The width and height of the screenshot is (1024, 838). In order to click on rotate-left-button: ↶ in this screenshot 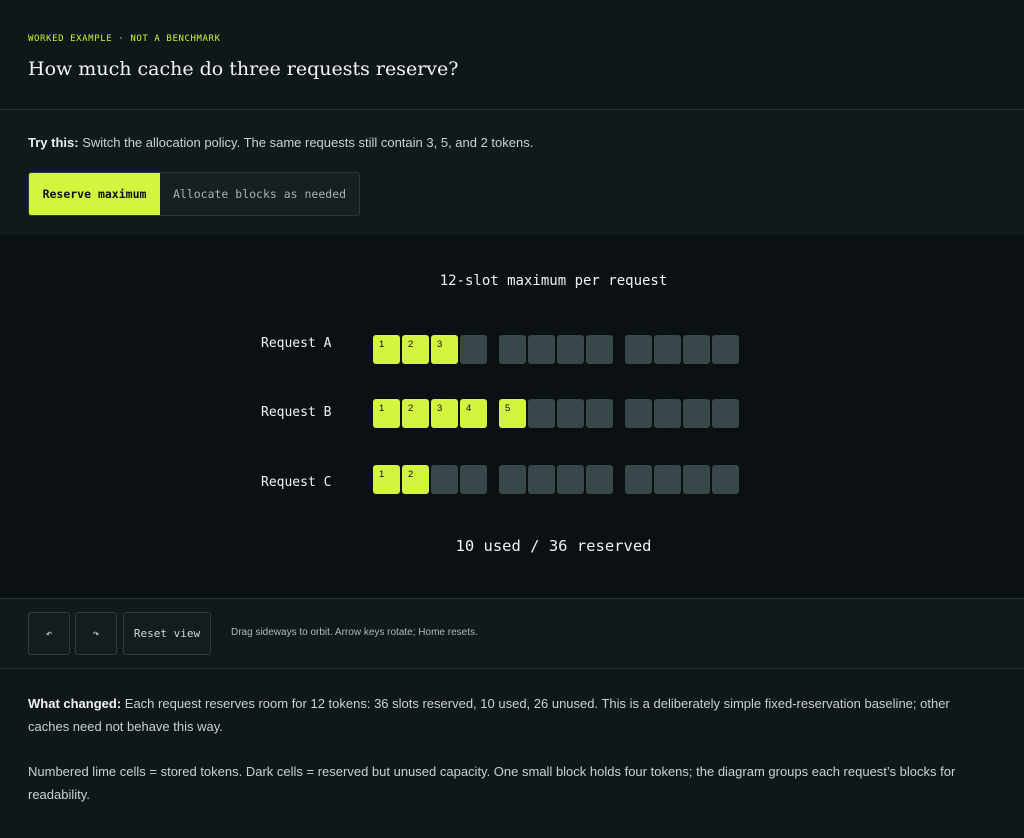, I will do `click(49, 633)`.